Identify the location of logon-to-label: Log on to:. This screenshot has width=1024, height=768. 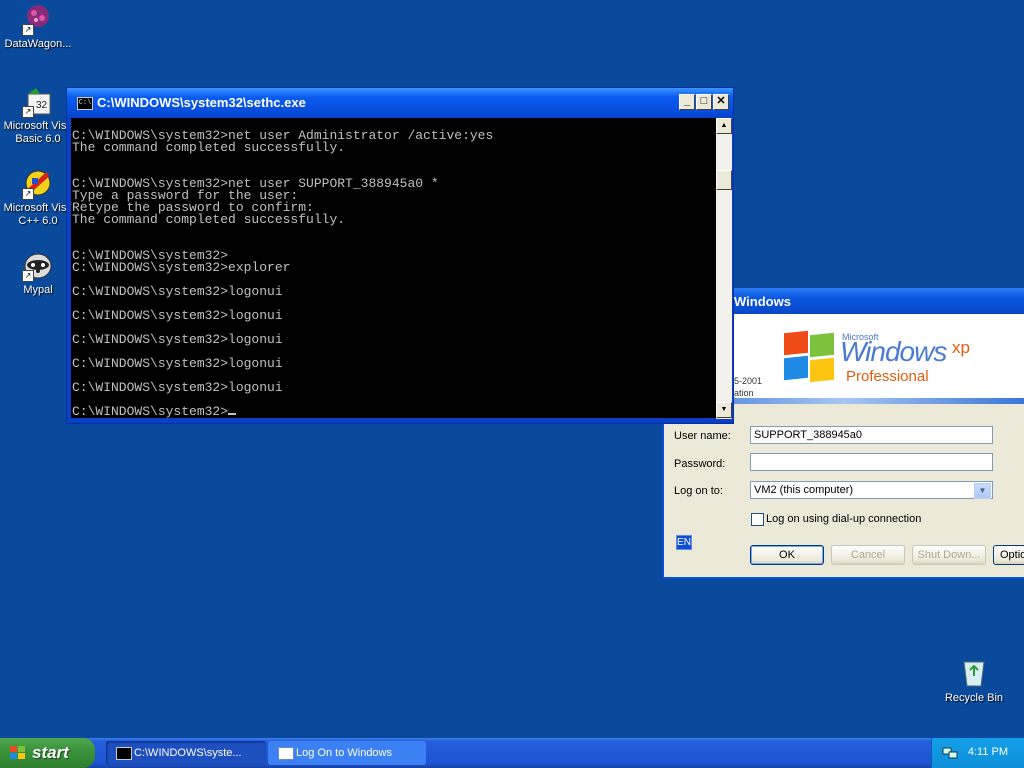
(698, 491).